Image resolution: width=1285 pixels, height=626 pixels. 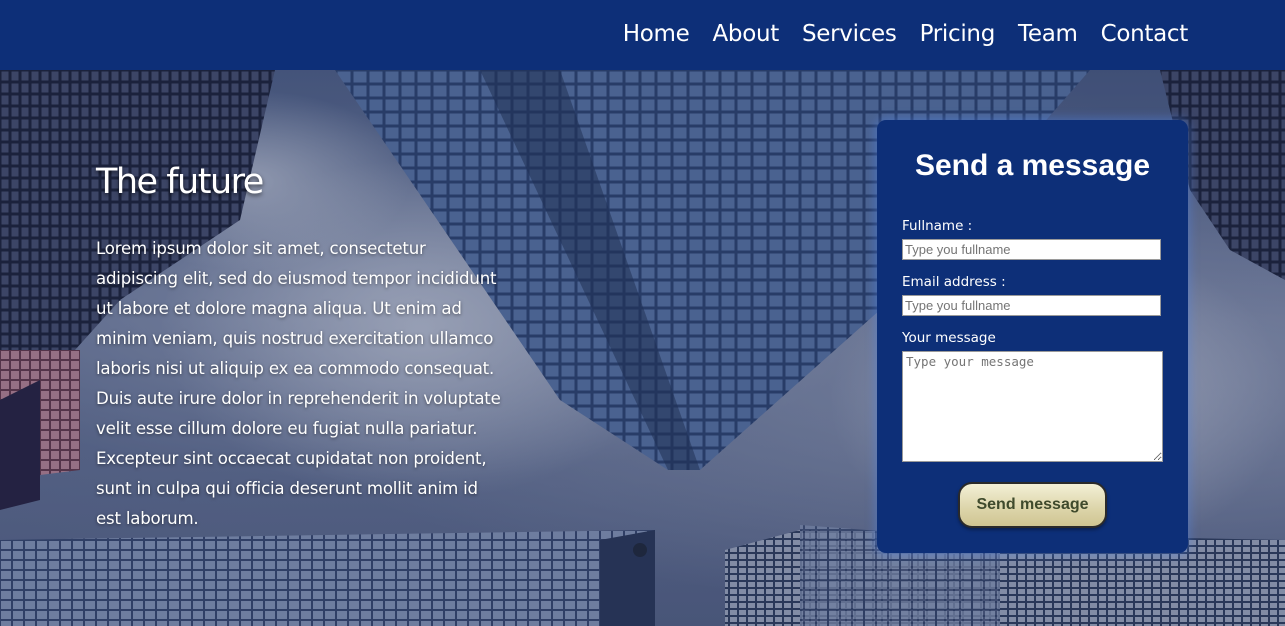 I want to click on hero-title: The future, so click(x=180, y=182).